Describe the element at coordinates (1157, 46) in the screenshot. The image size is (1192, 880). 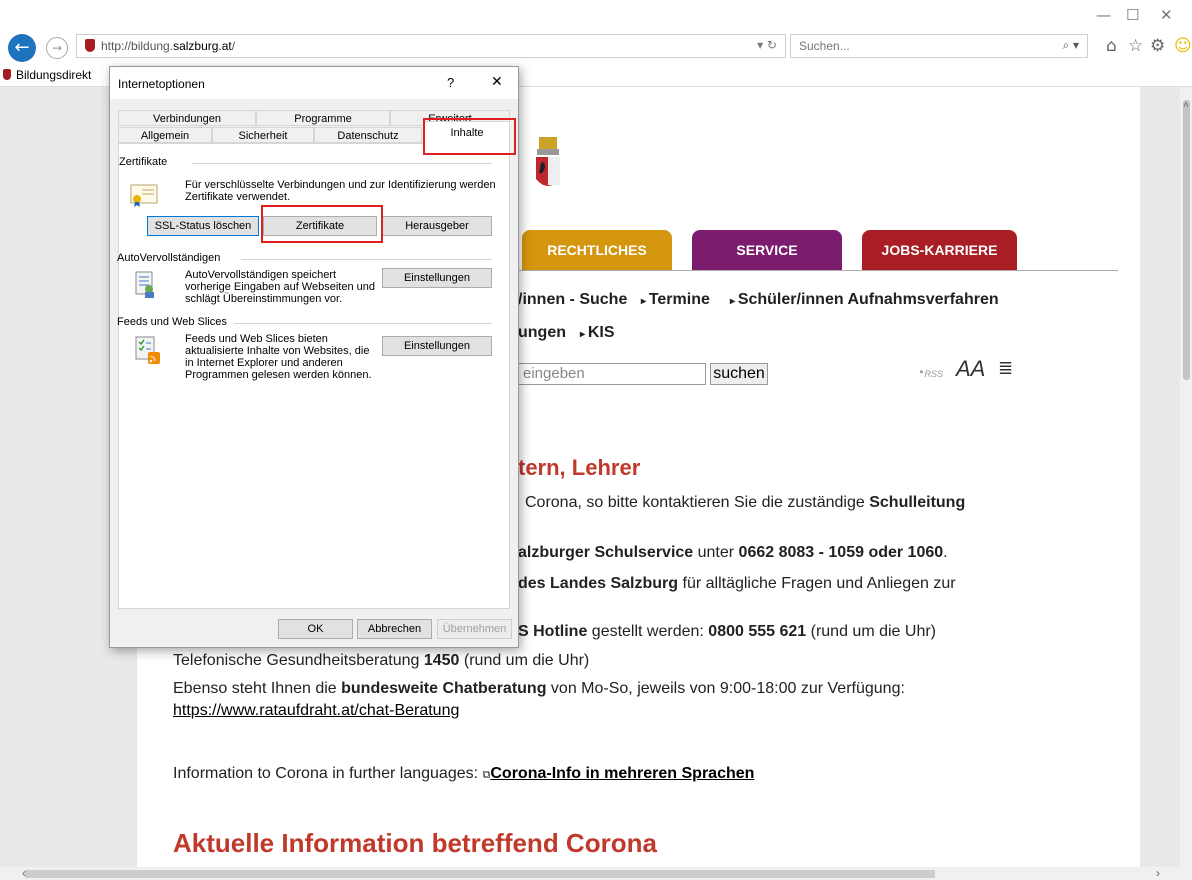
I see `settings-gear-icon: ⚙` at that location.